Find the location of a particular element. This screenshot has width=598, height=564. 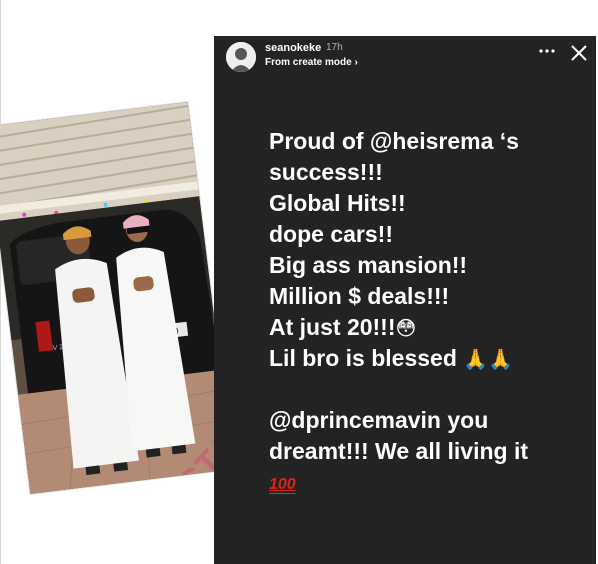

more-icon is located at coordinates (547, 51).